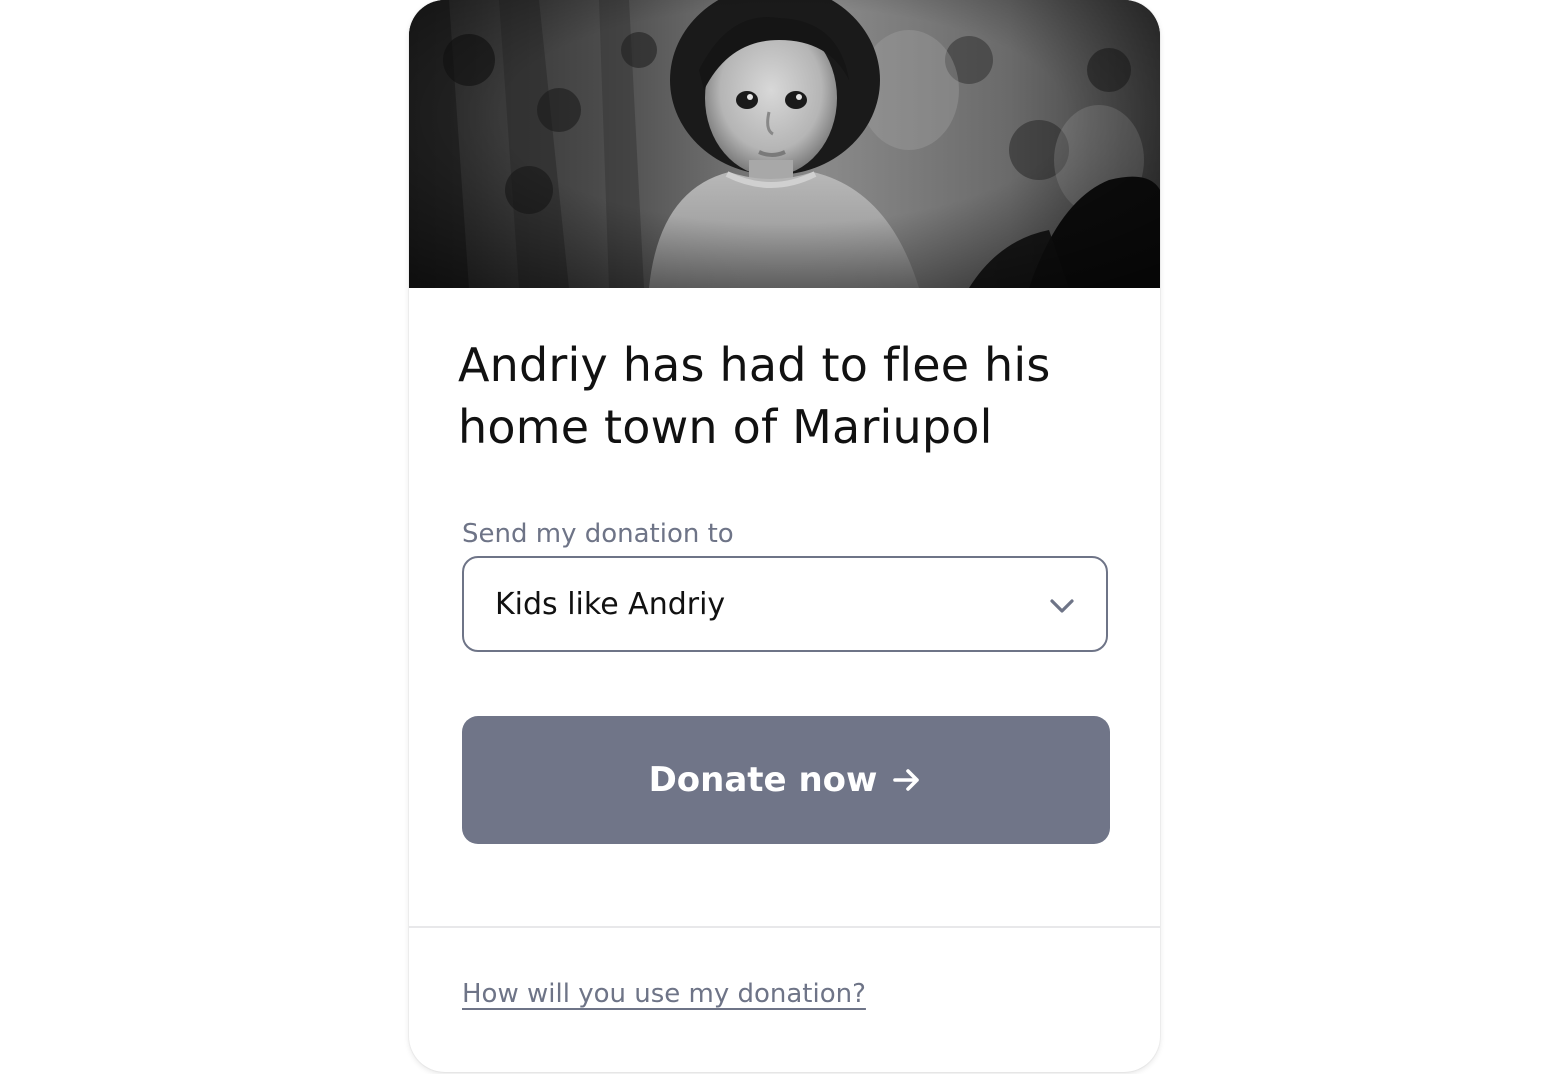 Image resolution: width=1568 pixels, height=1074 pixels. I want to click on hero-photo, so click(784, 144).